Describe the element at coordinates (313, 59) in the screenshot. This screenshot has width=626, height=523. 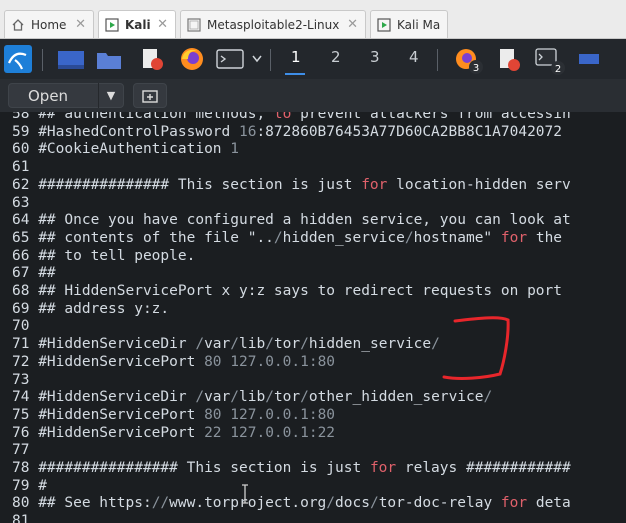
I see `kali-top-panel: 1 2 3 4 3 2` at that location.